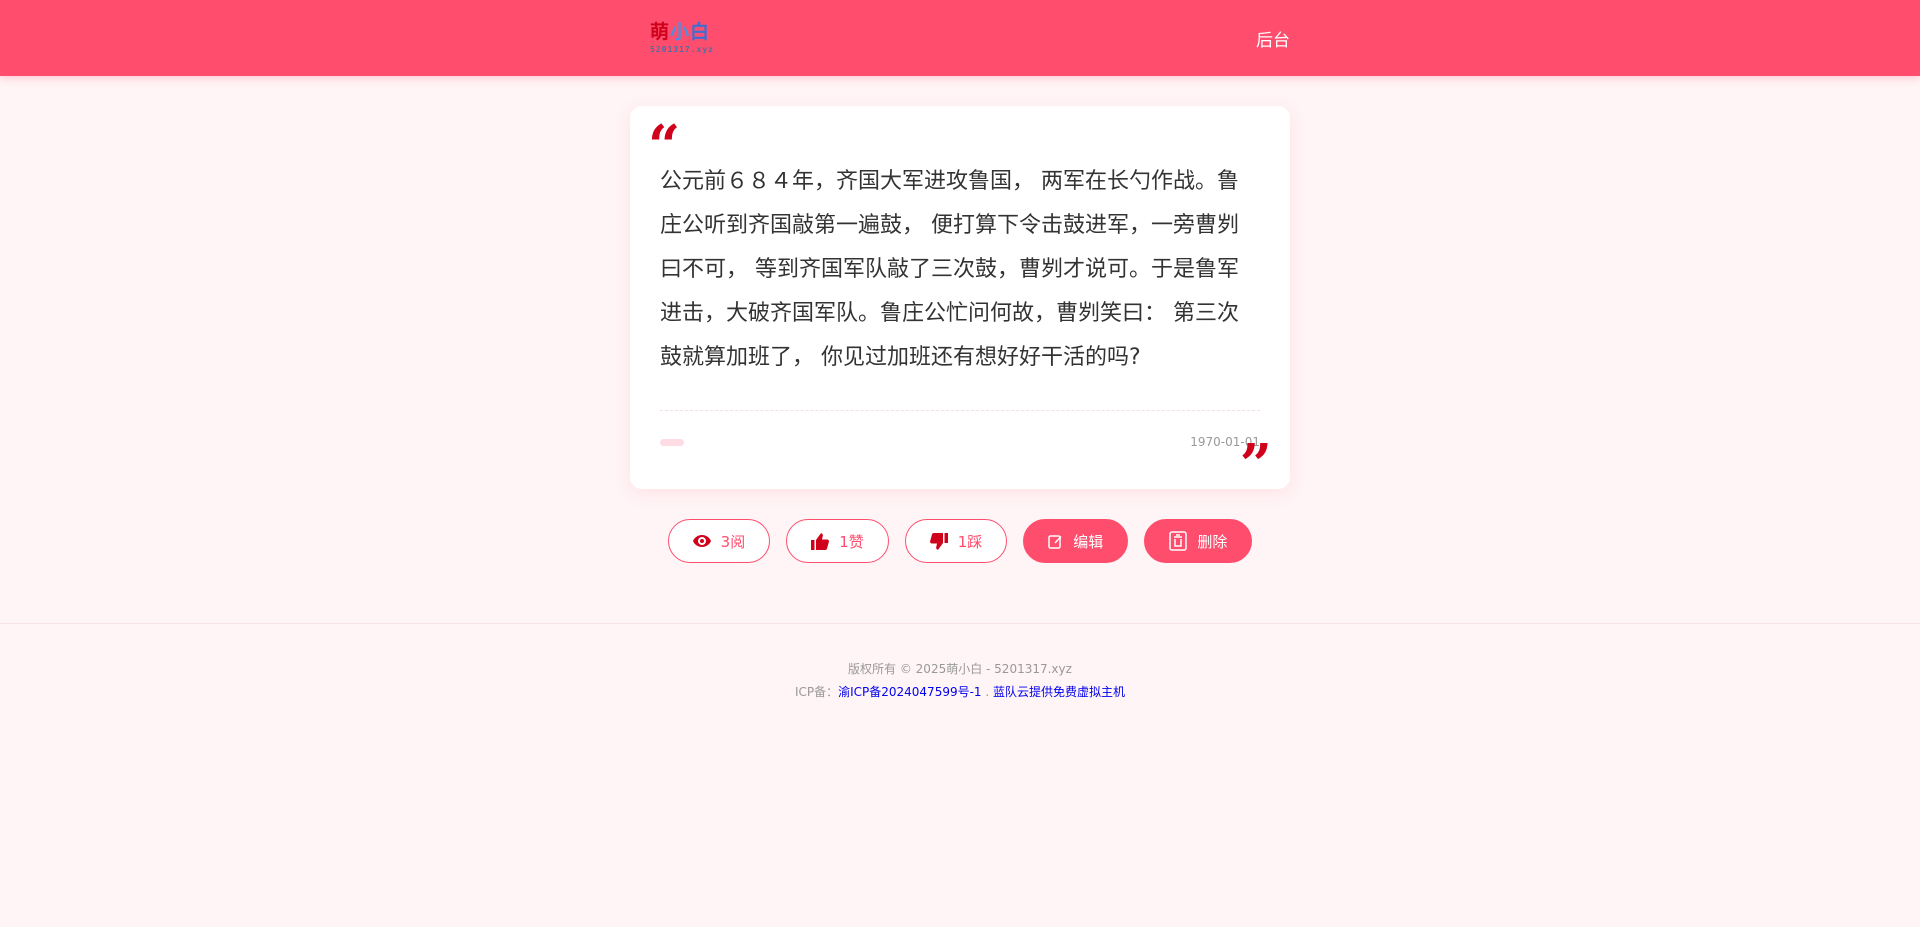 This screenshot has height=927, width=1920. Describe the element at coordinates (960, 442) in the screenshot. I see `post-meta: 1970-01-01` at that location.